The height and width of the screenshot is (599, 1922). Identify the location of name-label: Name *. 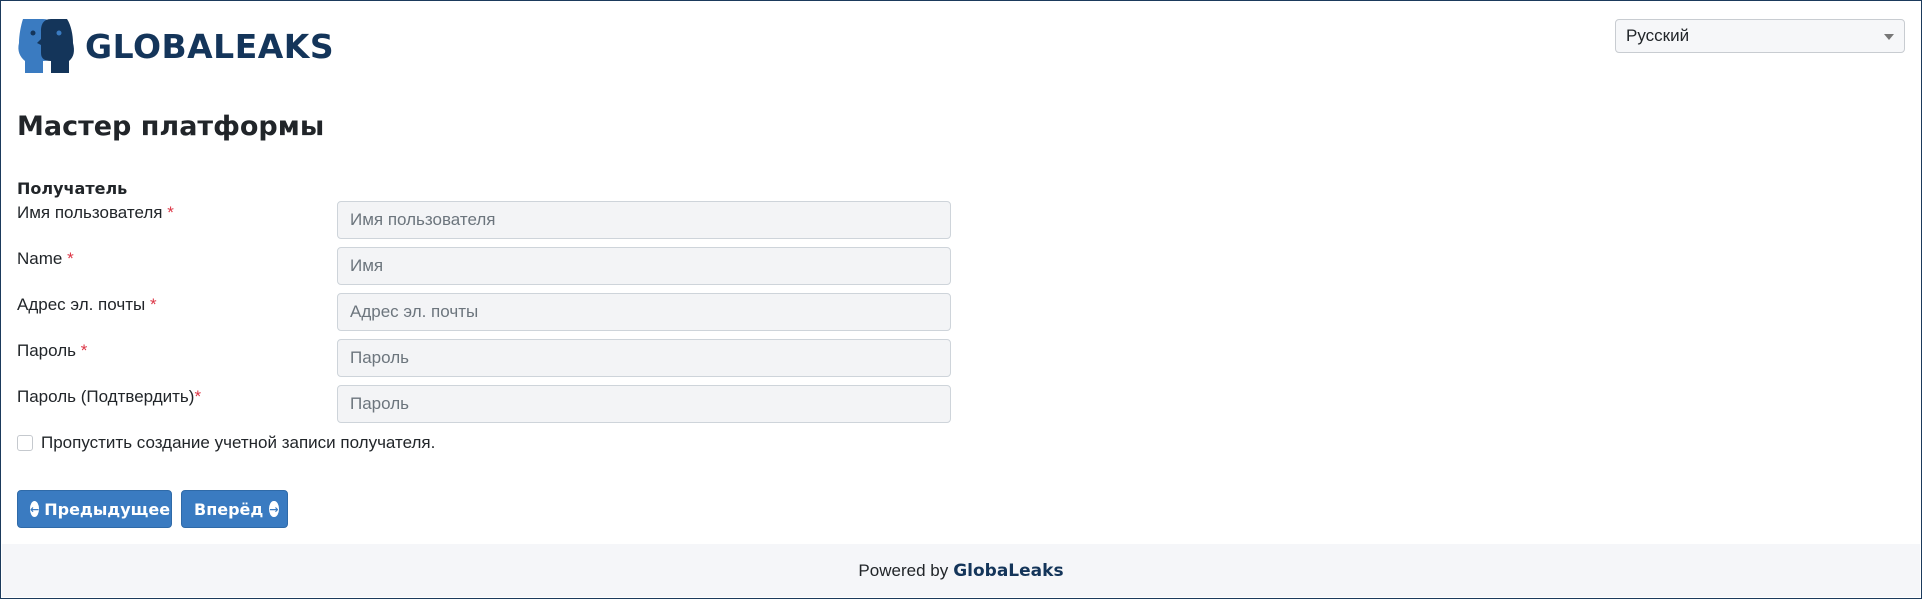
(45, 259).